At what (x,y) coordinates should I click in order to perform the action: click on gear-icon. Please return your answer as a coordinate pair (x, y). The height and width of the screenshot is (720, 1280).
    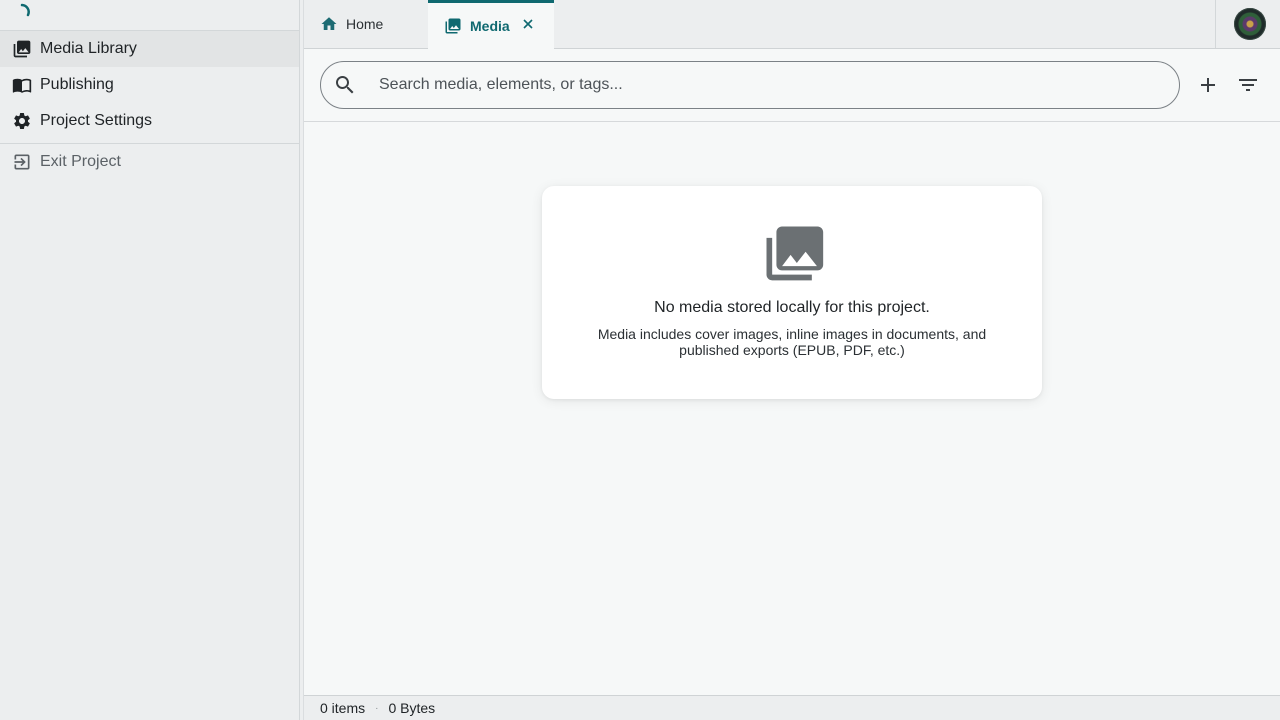
    Looking at the image, I should click on (22, 121).